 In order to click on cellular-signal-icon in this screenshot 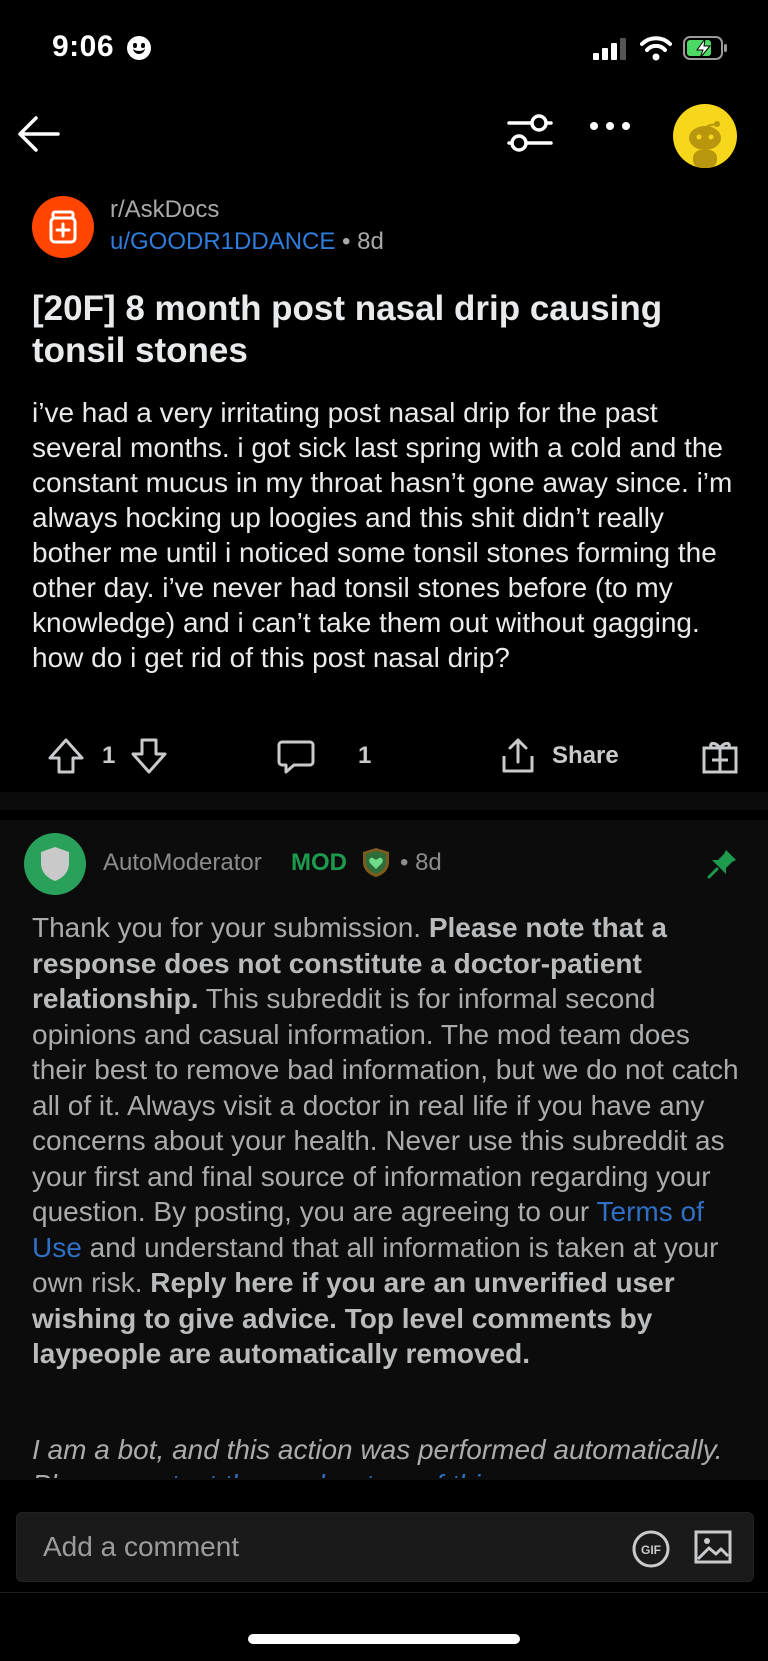, I will do `click(610, 49)`.